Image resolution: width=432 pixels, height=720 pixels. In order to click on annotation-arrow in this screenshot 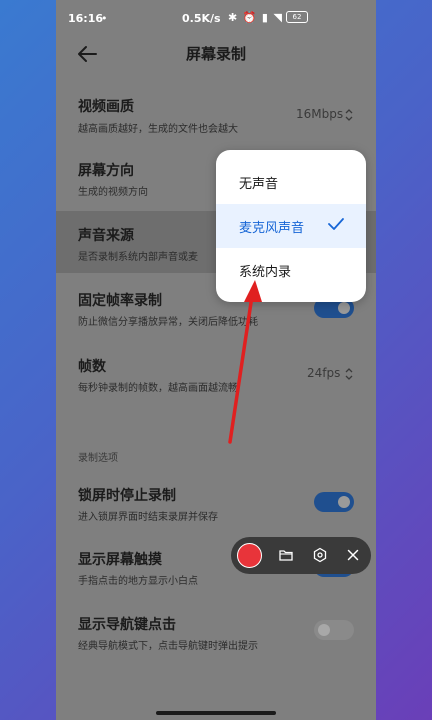, I will do `click(245, 362)`.